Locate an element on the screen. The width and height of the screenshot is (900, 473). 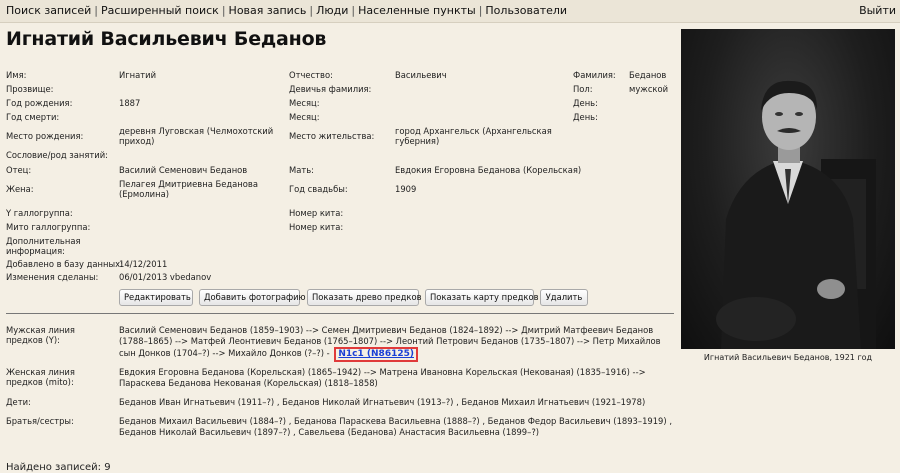
value-birthplace: деревня Луговская (Челмохотский приход) is located at coordinates (196, 136).